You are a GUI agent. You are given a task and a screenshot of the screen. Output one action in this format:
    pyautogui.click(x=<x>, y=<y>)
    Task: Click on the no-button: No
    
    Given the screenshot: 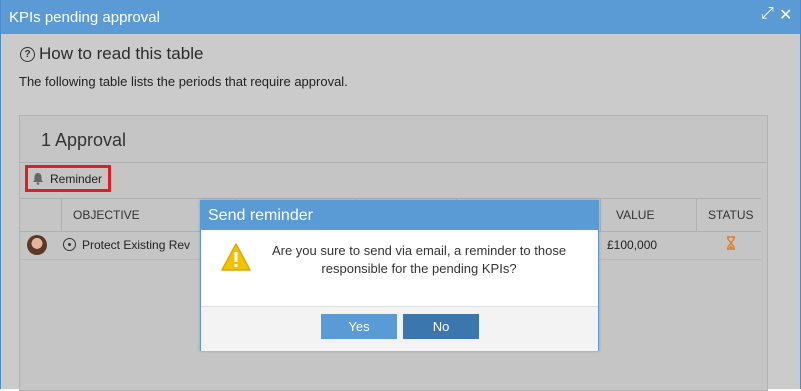 What is the action you would take?
    pyautogui.click(x=441, y=326)
    